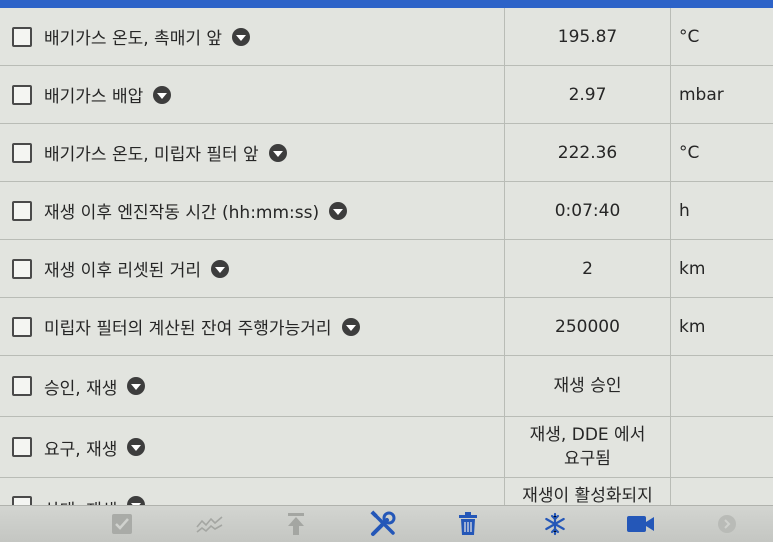 Image resolution: width=773 pixels, height=542 pixels. I want to click on parameter-name-cell: 재생 이후 엔진작동 시간 (hh:mm:ss), so click(252, 210).